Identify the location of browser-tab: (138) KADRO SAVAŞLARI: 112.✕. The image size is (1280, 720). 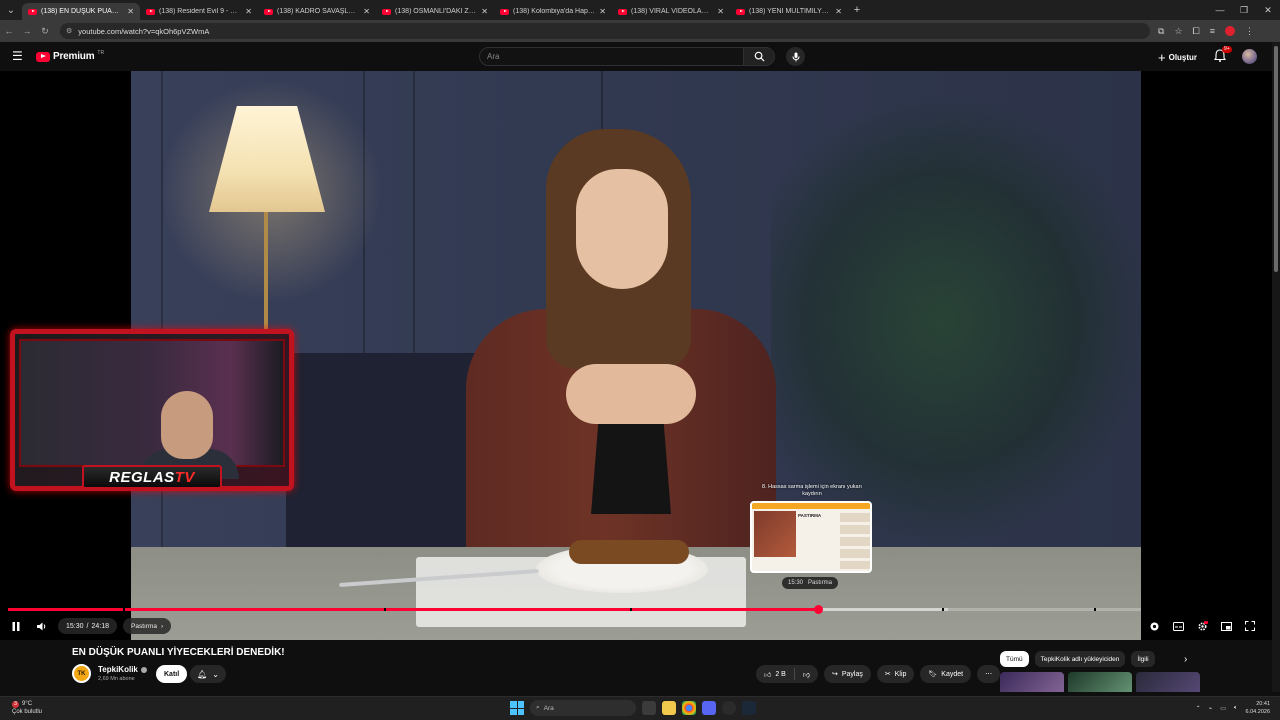
(317, 11).